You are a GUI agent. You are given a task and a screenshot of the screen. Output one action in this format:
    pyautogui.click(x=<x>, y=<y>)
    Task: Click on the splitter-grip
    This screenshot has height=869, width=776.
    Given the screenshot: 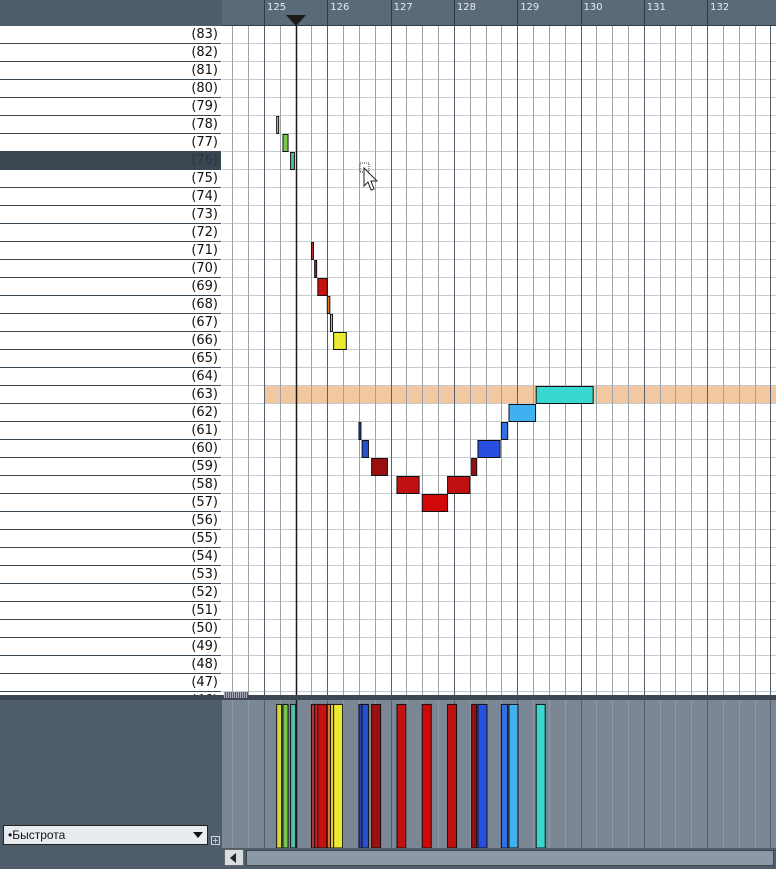 What is the action you would take?
    pyautogui.click(x=236, y=695)
    